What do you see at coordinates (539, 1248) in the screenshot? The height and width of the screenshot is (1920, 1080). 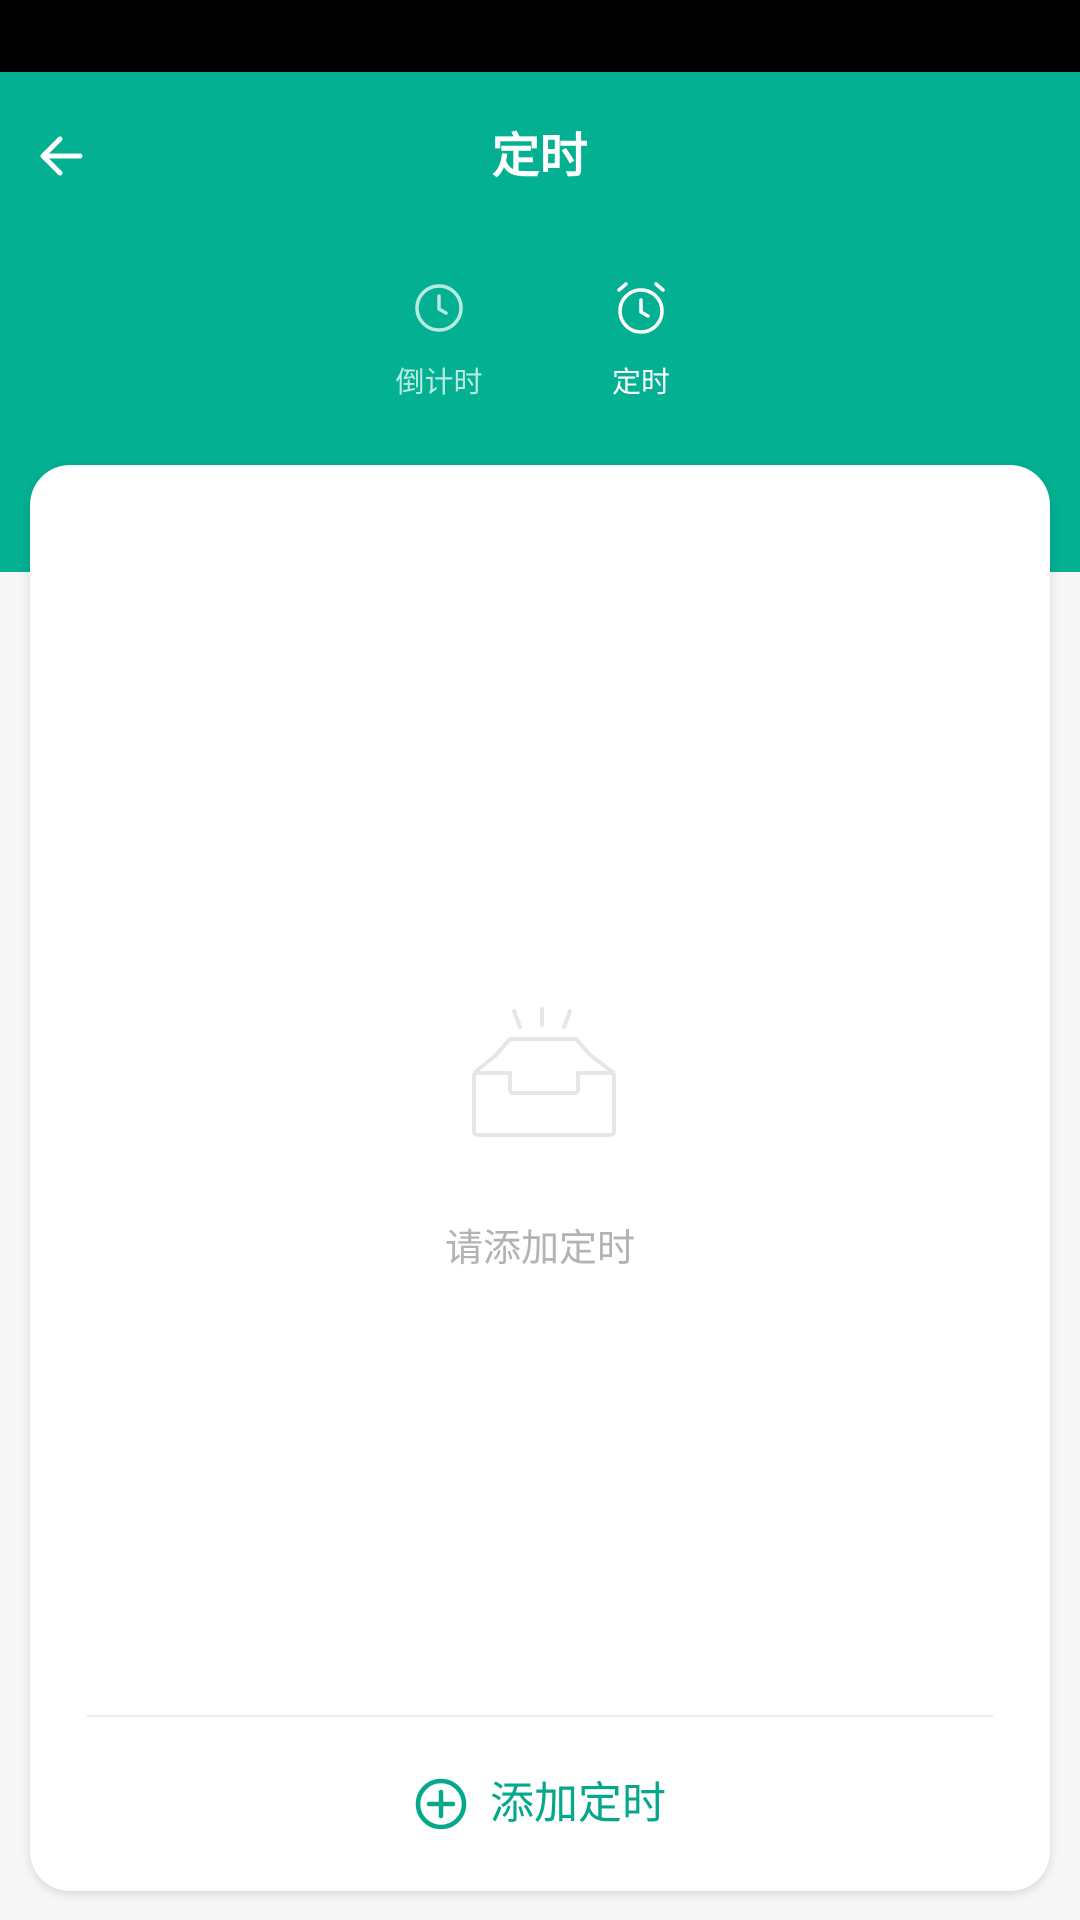 I see `empty-state-message: 请添加定时` at bounding box center [539, 1248].